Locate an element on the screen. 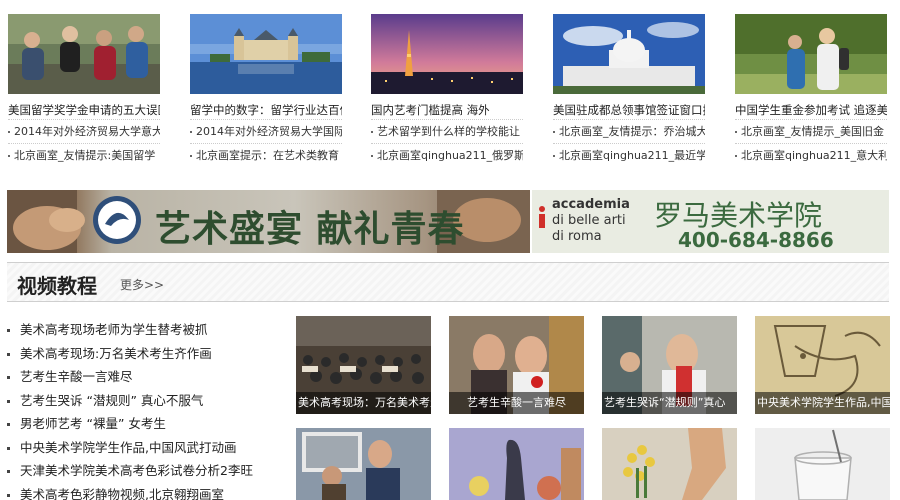 This screenshot has height=500, width=900. list-item: 艺考生辛酸一言难尽 is located at coordinates (142, 377).